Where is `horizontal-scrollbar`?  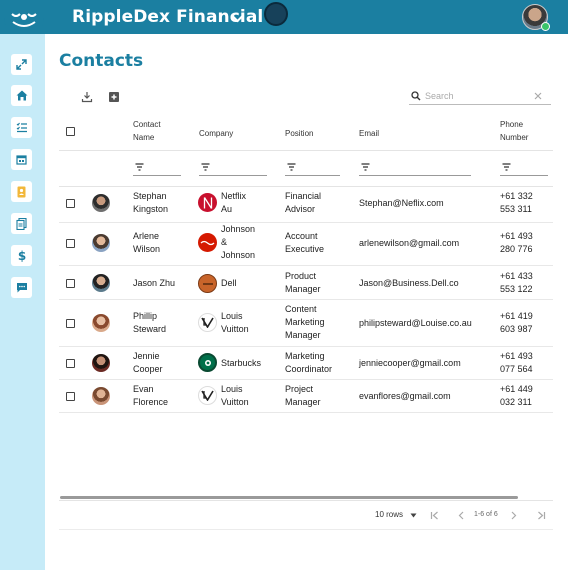
horizontal-scrollbar is located at coordinates (289, 497).